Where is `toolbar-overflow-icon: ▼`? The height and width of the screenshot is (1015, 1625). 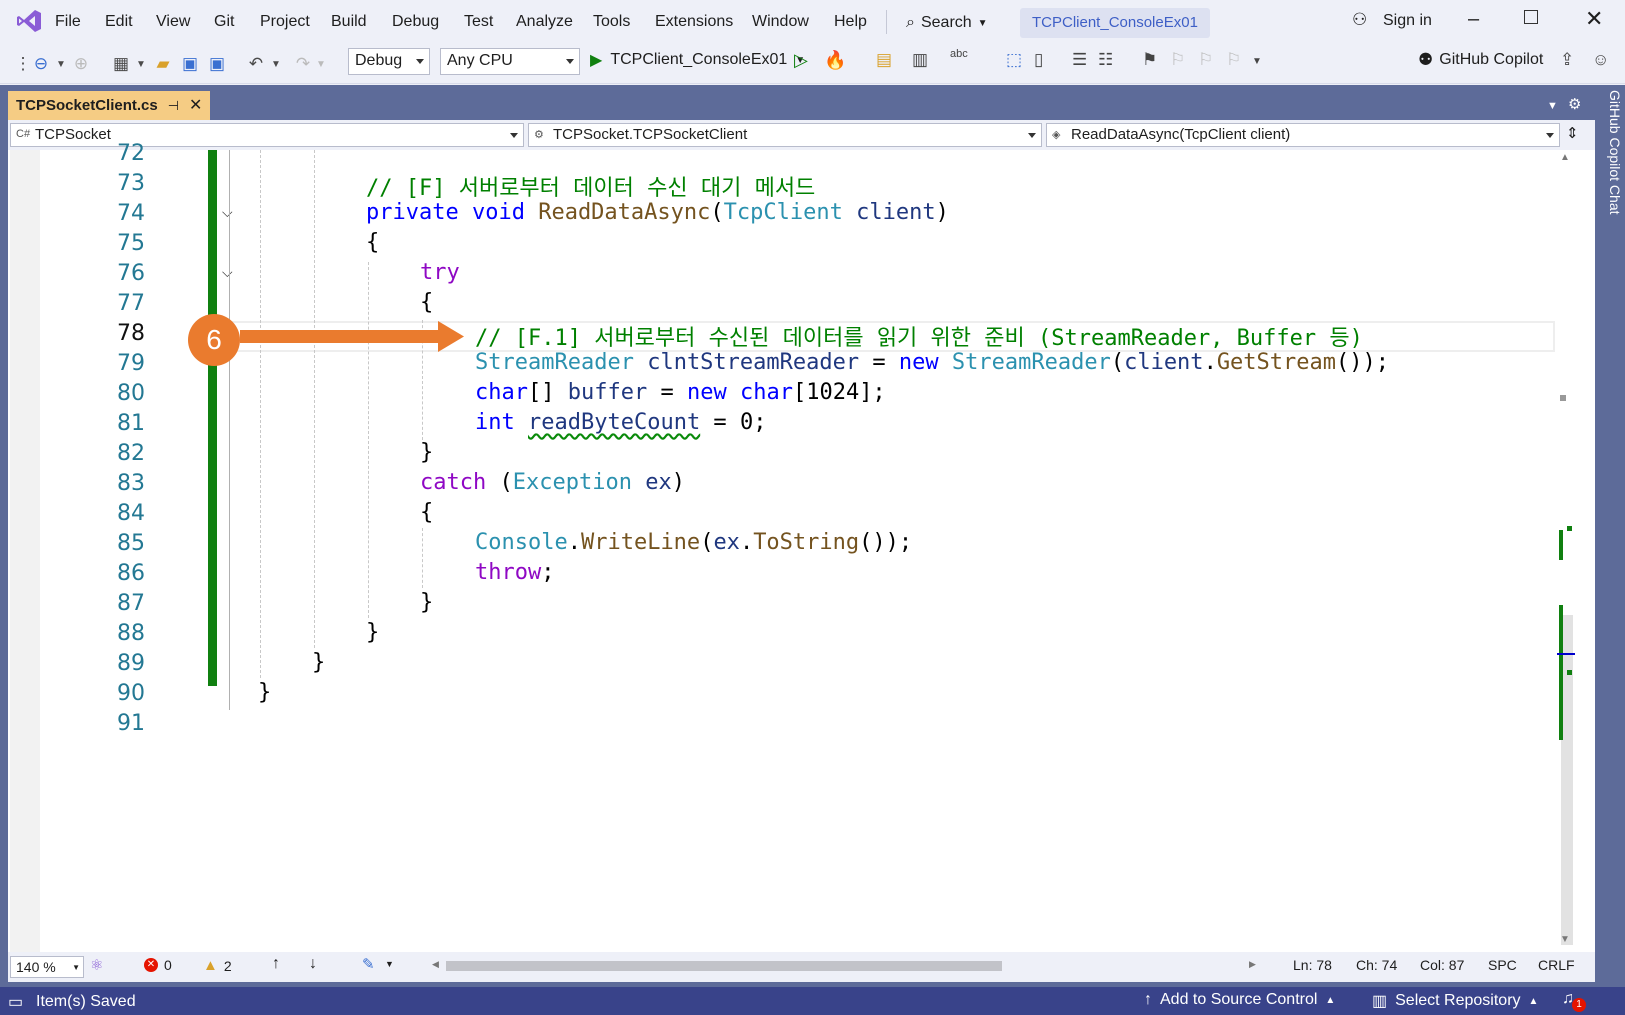
toolbar-overflow-icon: ▼ is located at coordinates (1257, 61).